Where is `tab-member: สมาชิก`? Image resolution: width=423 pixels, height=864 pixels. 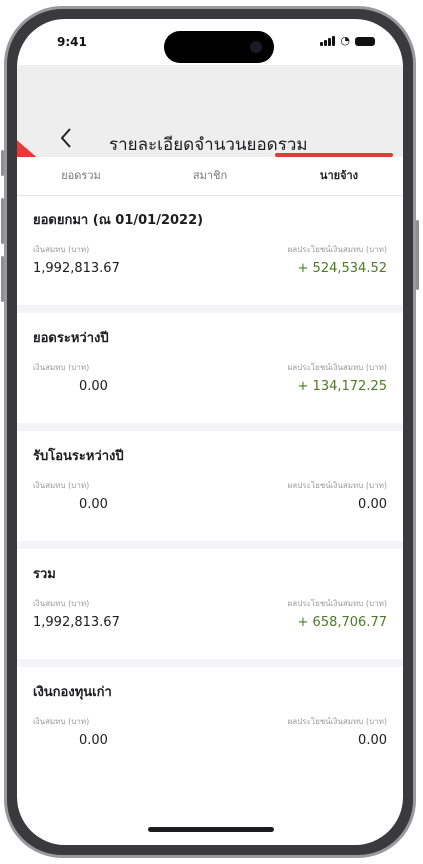 tab-member: สมาชิก is located at coordinates (210, 176).